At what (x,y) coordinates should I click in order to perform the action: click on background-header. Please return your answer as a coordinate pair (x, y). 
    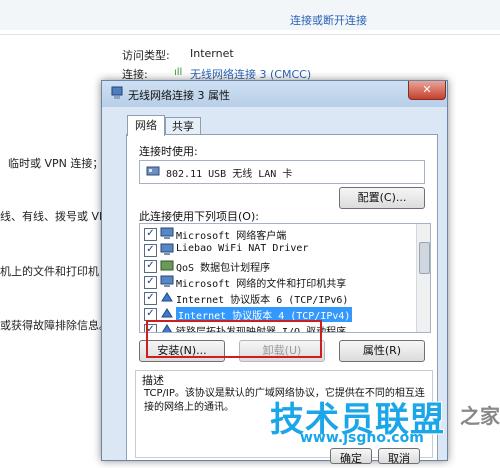
    Looking at the image, I should click on (250, 15).